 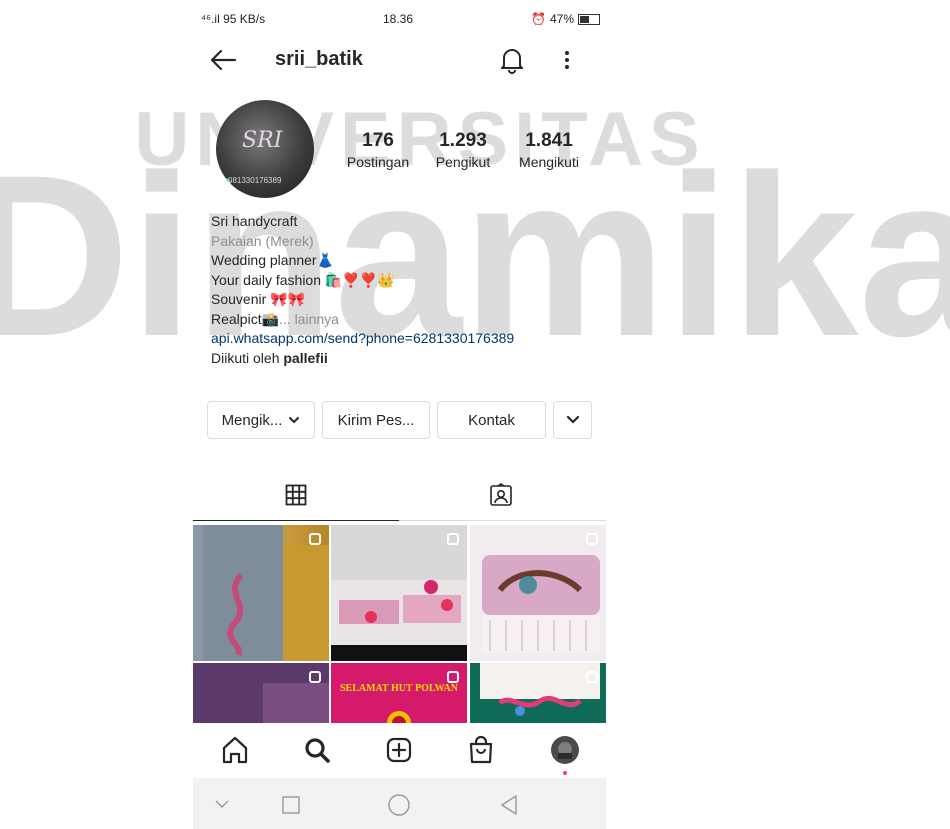 I want to click on stat-followers-value: 1.293, so click(x=463, y=140).